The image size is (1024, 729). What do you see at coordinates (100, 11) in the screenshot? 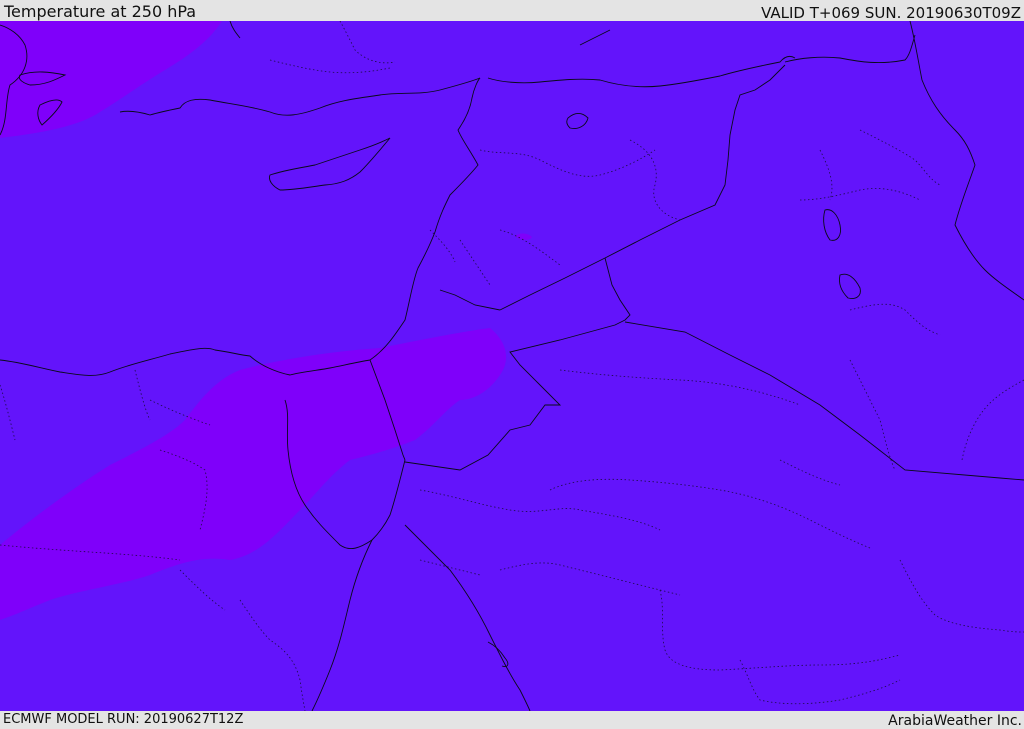
I see `map-title: Temperature at 250 hPa` at bounding box center [100, 11].